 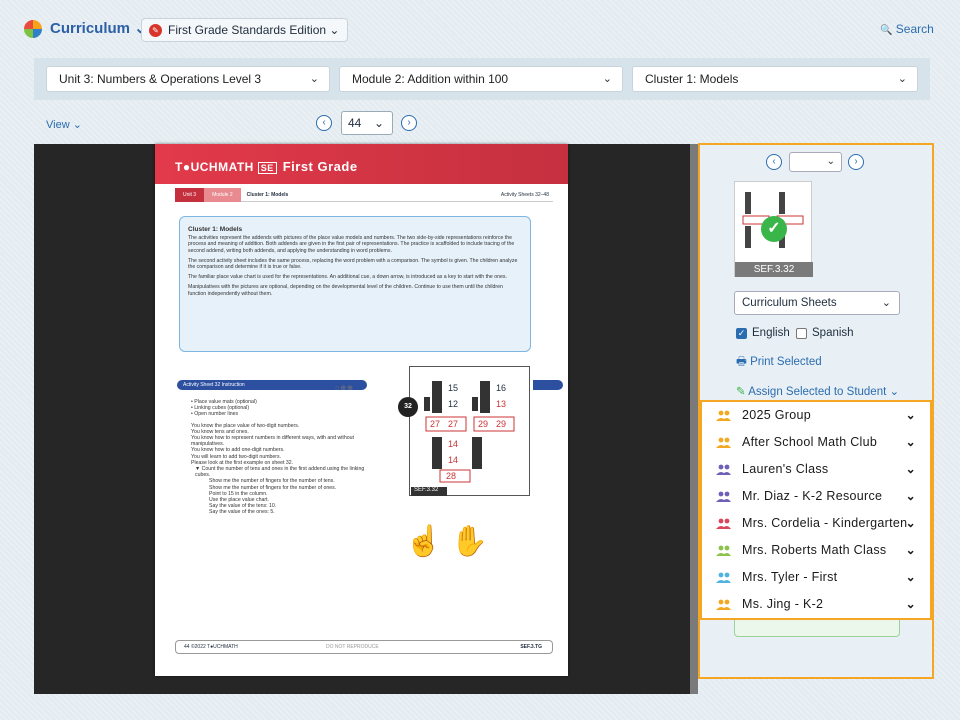 What do you see at coordinates (155, 30) in the screenshot?
I see `edition-icon: ✎` at bounding box center [155, 30].